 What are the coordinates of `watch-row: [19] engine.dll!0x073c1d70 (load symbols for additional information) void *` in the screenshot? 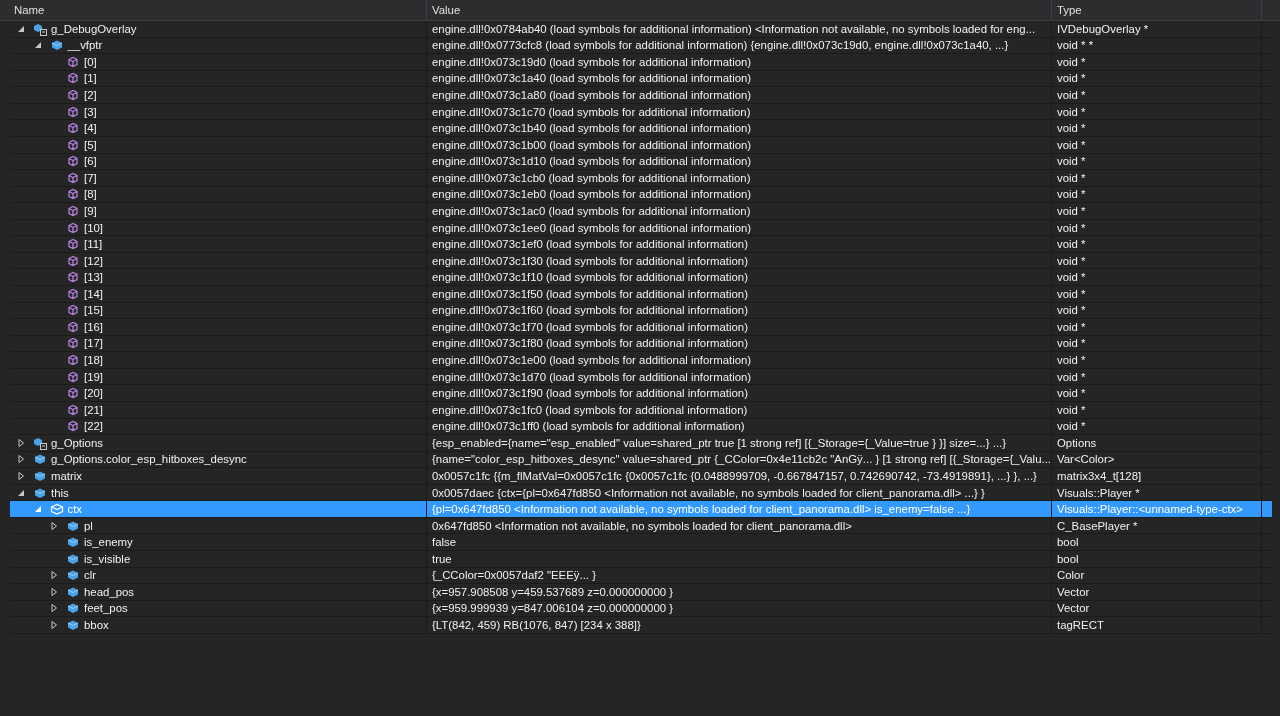 It's located at (641, 377).